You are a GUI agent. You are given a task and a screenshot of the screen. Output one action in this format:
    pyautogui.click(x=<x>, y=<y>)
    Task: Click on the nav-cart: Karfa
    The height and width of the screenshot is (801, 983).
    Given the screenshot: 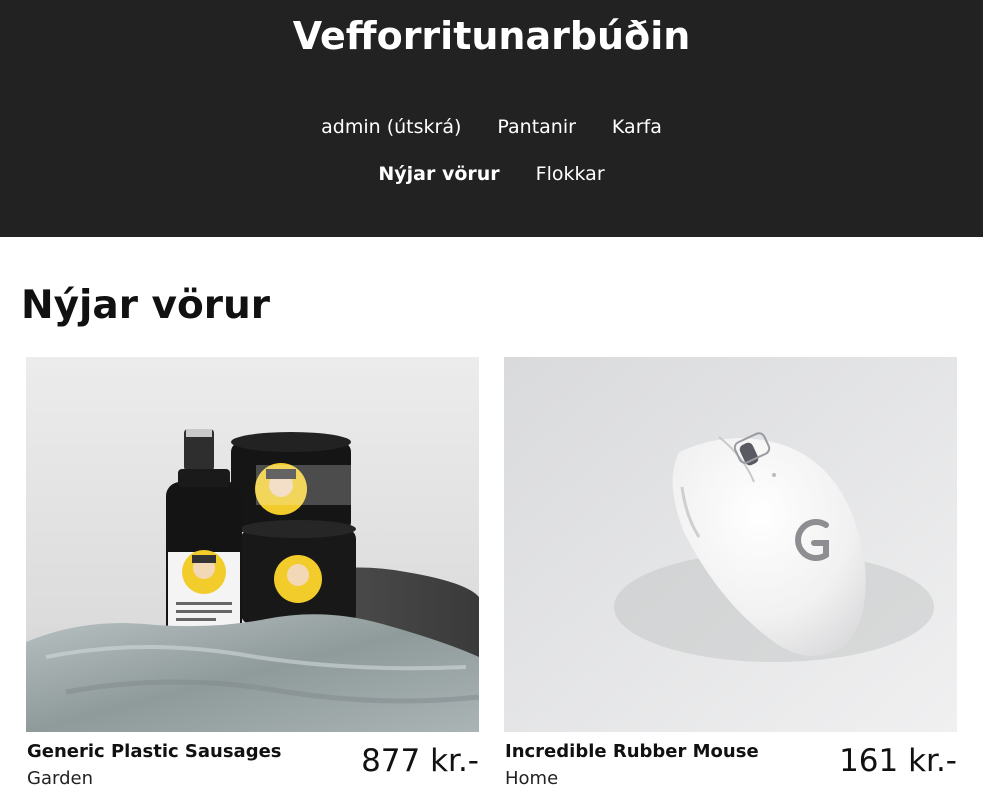 What is the action you would take?
    pyautogui.click(x=637, y=127)
    